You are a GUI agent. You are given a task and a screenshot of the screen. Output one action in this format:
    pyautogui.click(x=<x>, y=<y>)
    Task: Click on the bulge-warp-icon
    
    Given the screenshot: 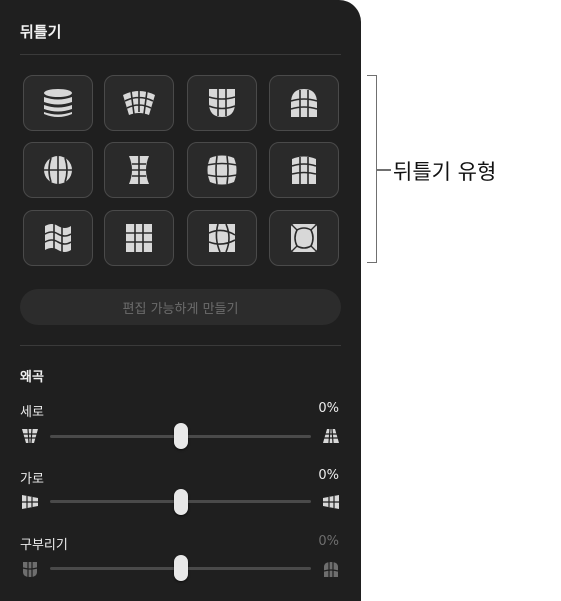 What is the action you would take?
    pyautogui.click(x=222, y=170)
    